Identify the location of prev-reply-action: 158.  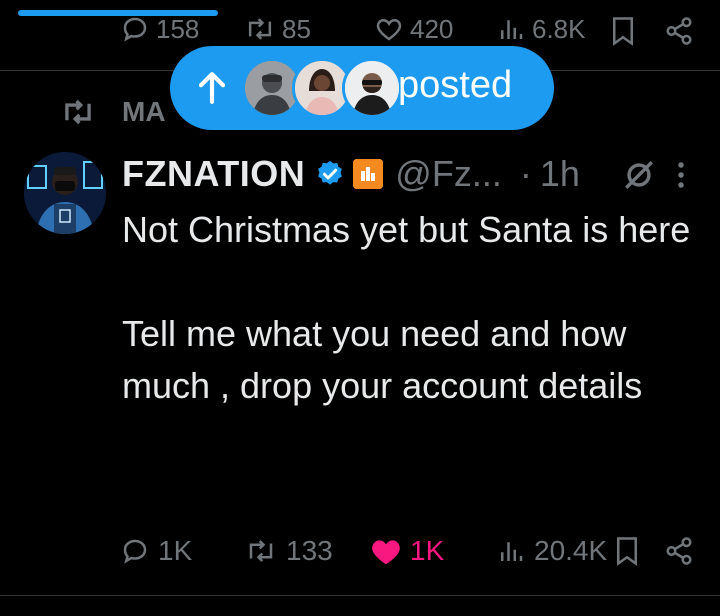
(159, 29).